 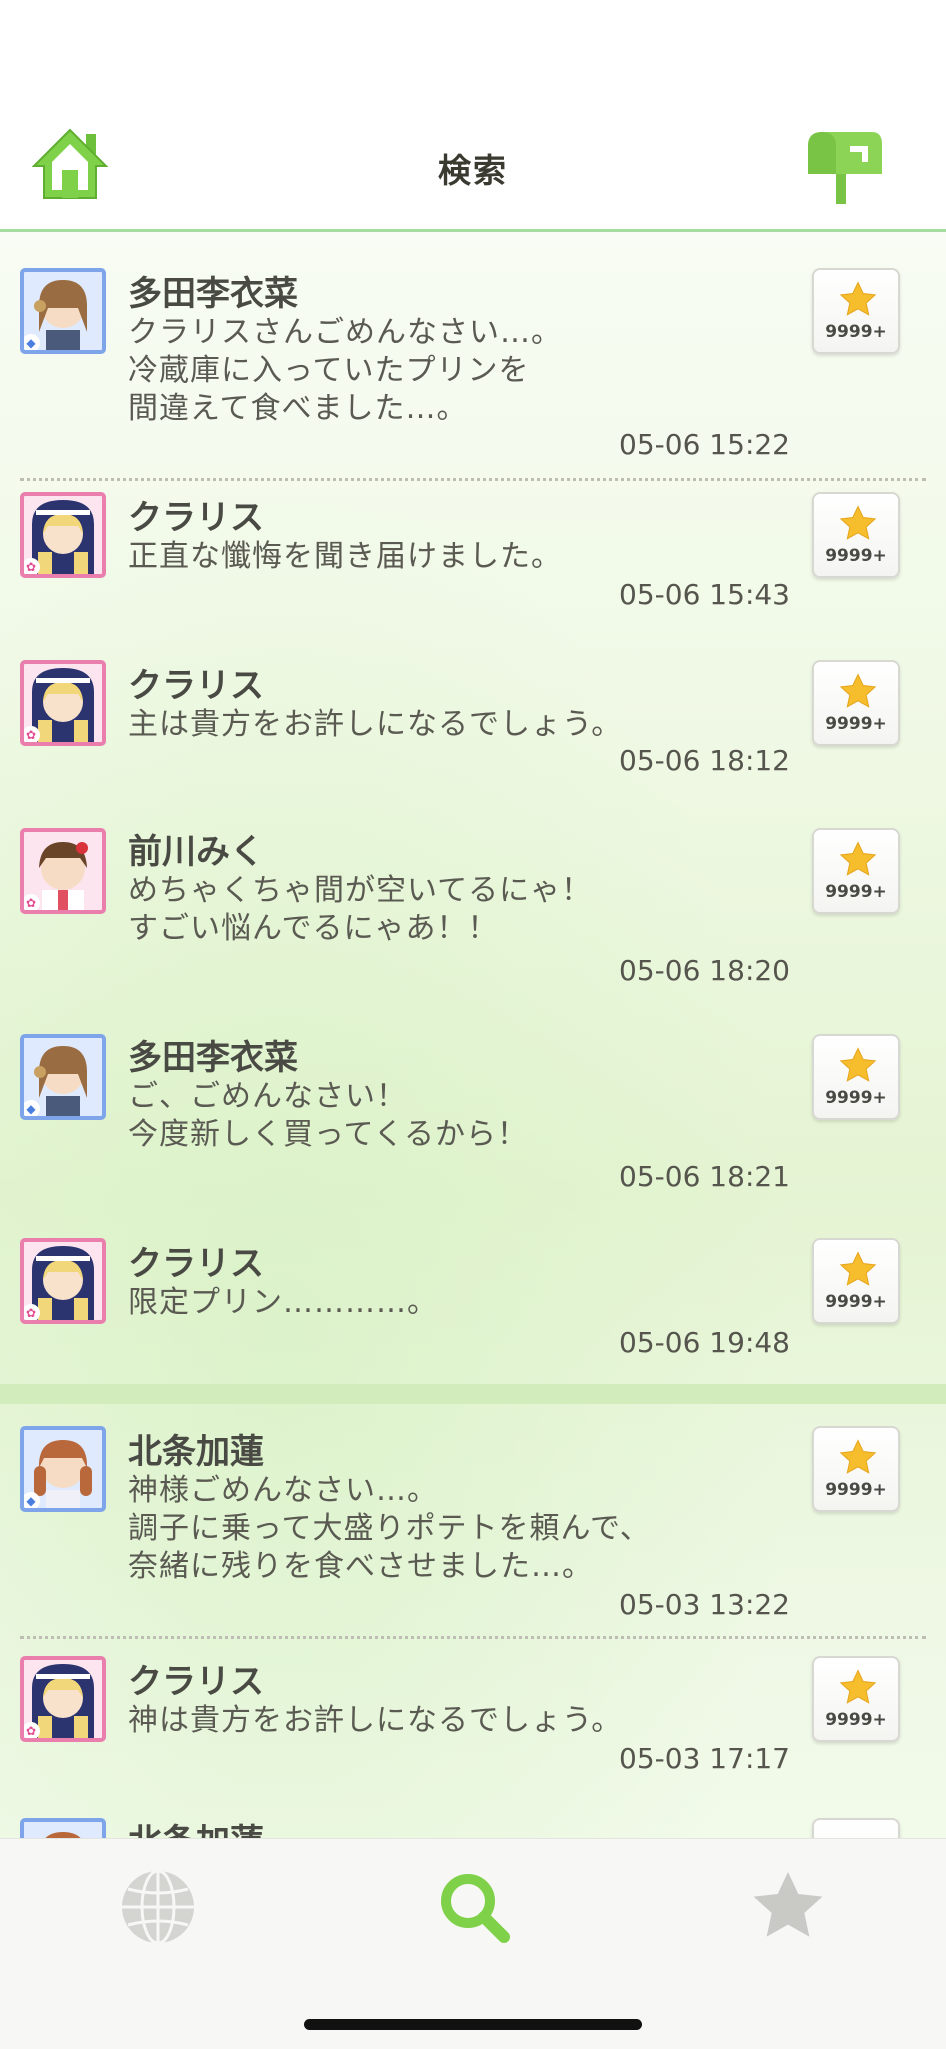 What do you see at coordinates (704, 1604) in the screenshot?
I see `post-time: 05-03 13:22` at bounding box center [704, 1604].